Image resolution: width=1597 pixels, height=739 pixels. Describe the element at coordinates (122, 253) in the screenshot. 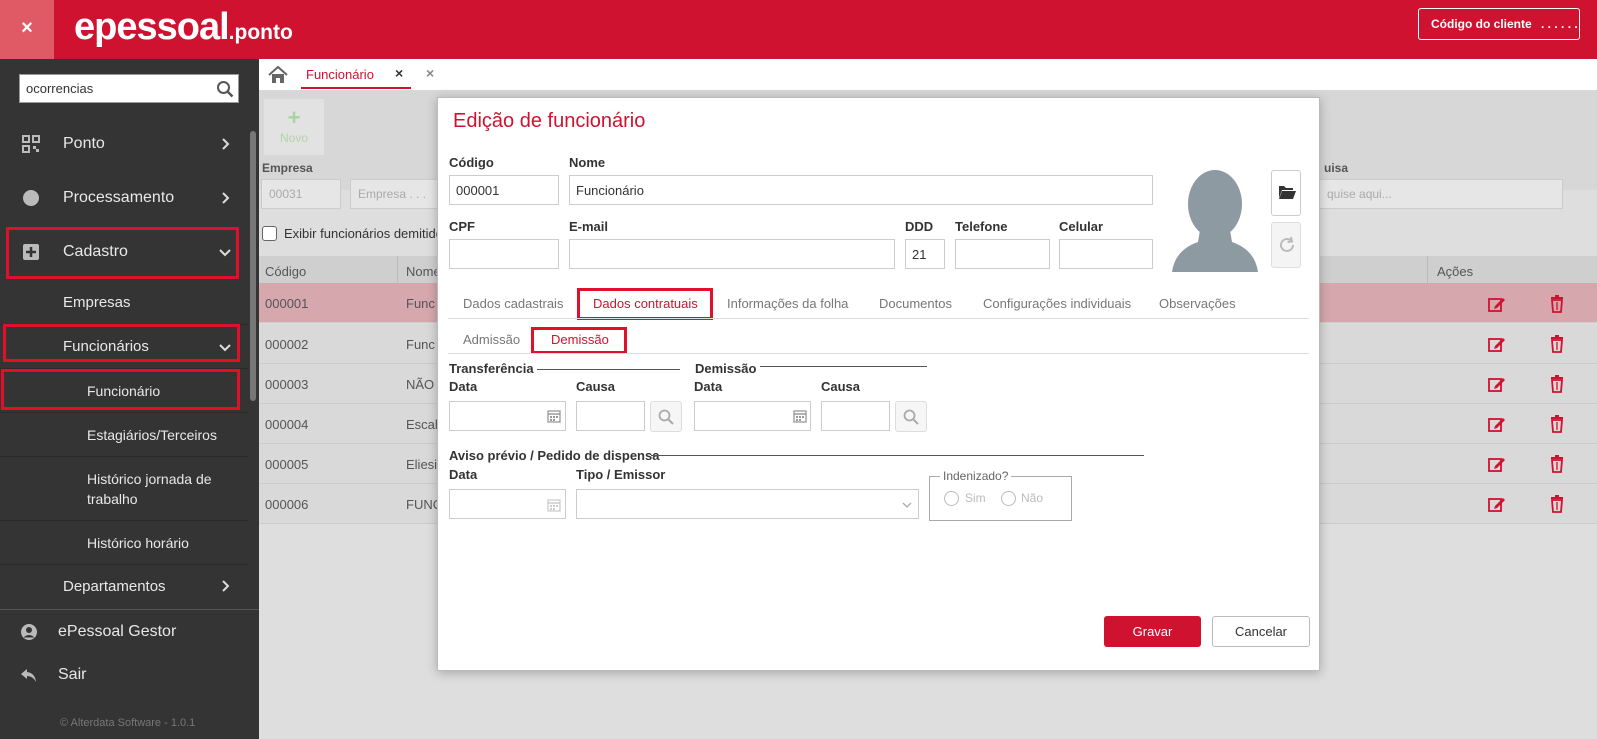

I see `highlight-cadastro` at that location.